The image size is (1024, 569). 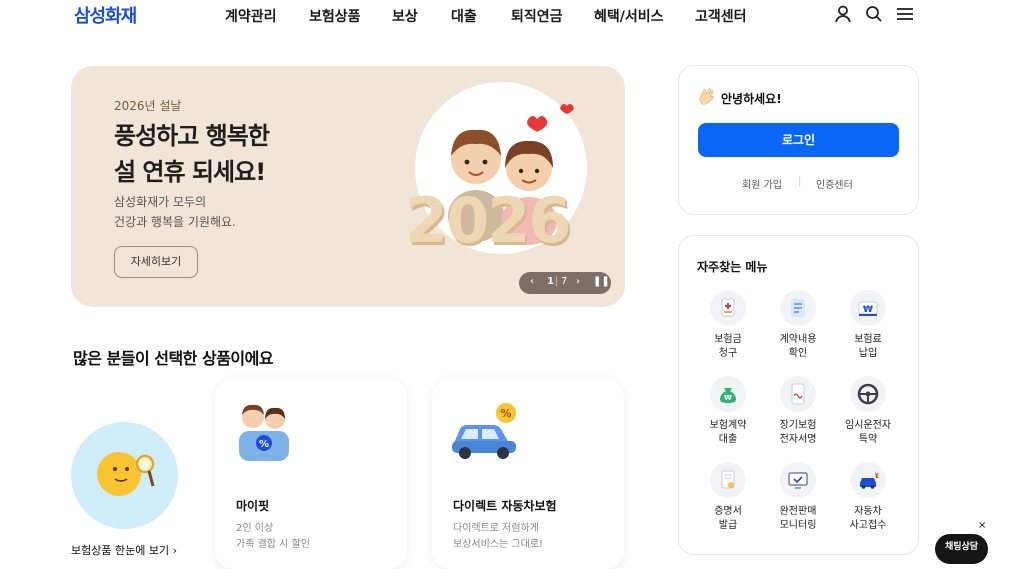 I want to click on pause-icon: ❚❚, so click(x=601, y=281).